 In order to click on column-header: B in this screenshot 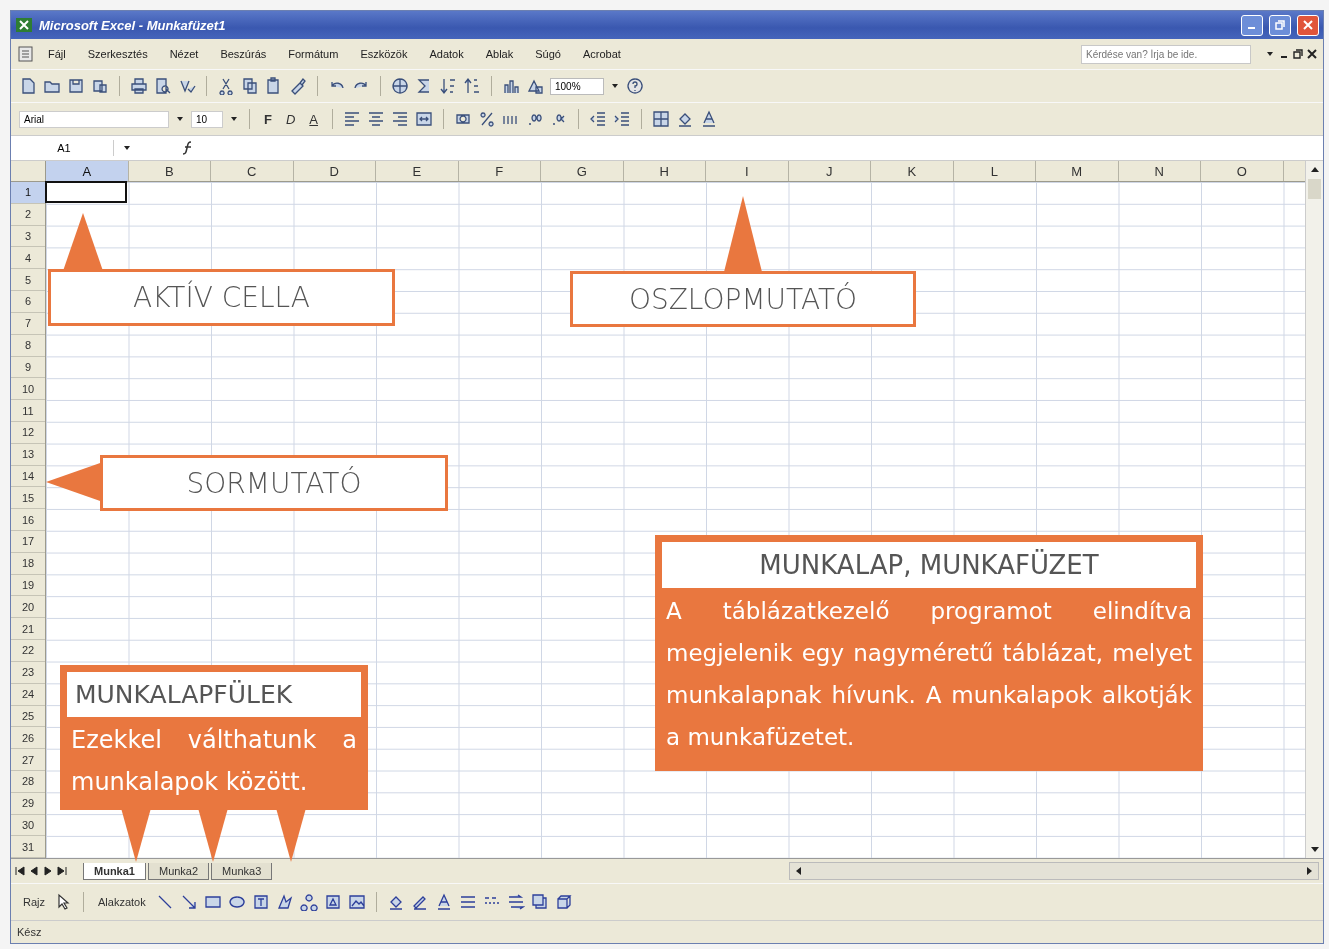, I will do `click(169, 171)`.